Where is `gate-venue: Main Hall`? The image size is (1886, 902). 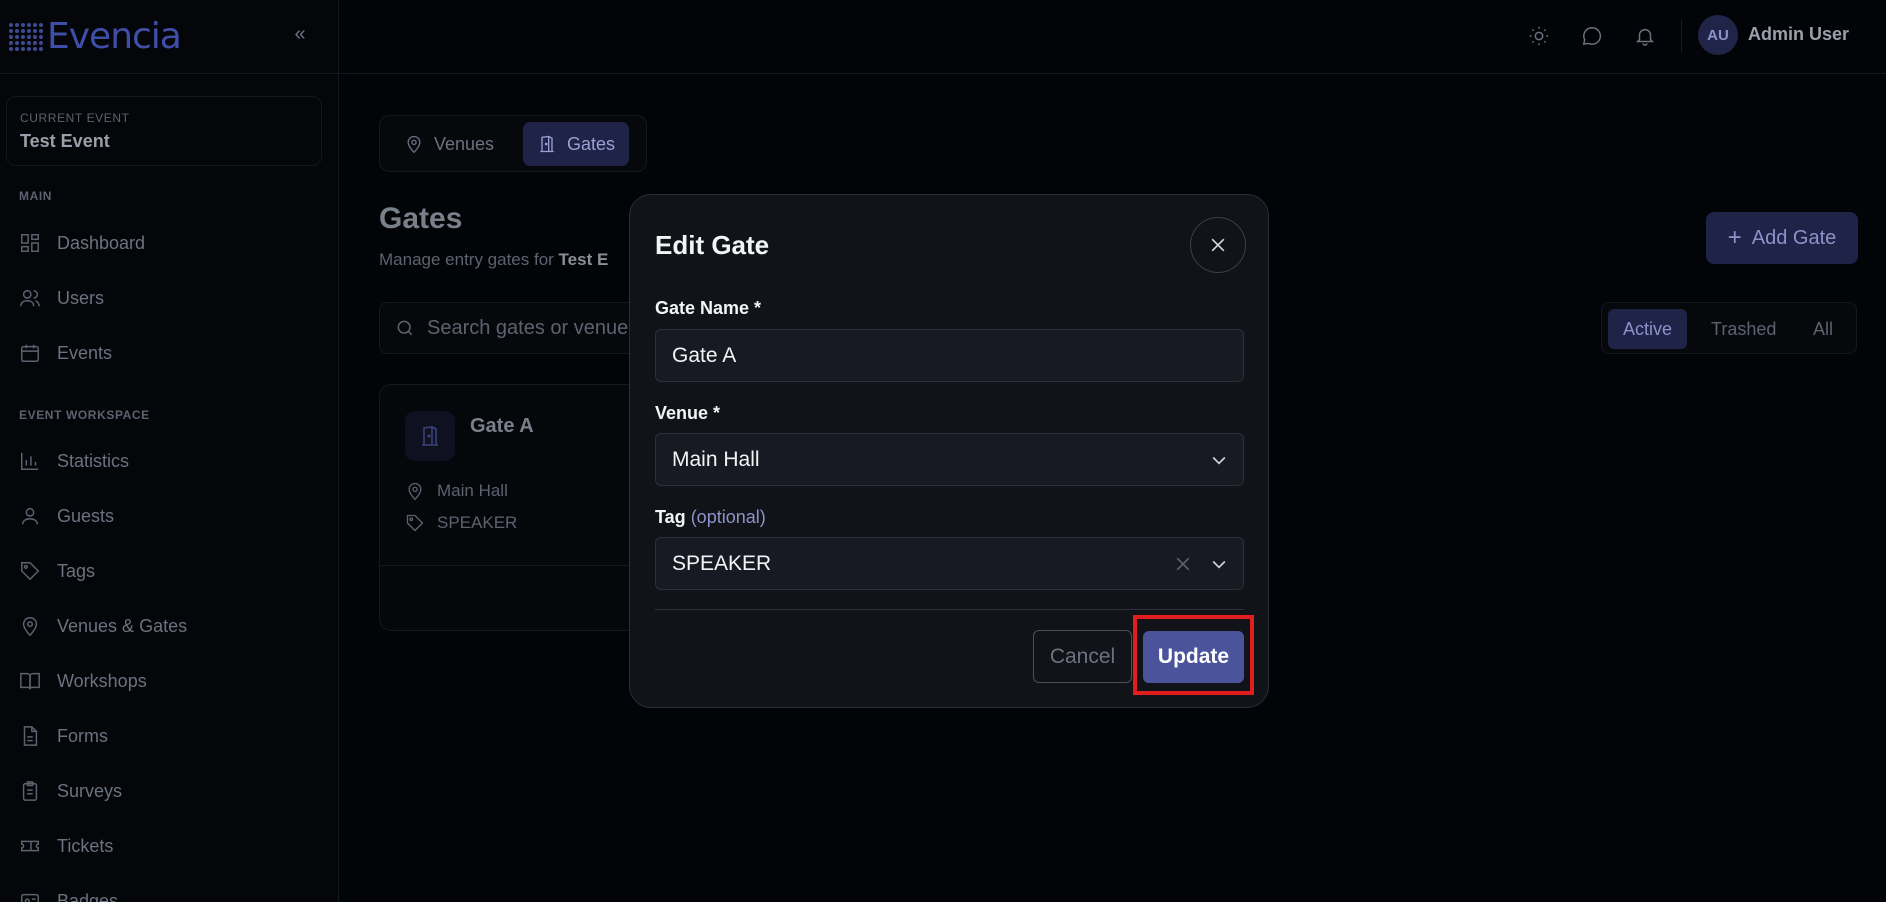 gate-venue: Main Hall is located at coordinates (456, 491).